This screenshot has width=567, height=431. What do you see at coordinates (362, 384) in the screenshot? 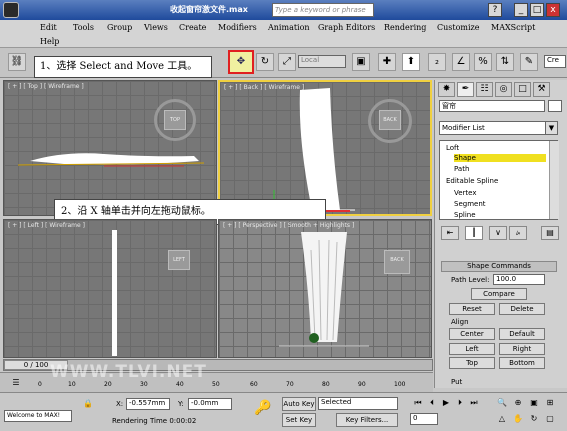
I see `track-tick: 90` at bounding box center [362, 384].